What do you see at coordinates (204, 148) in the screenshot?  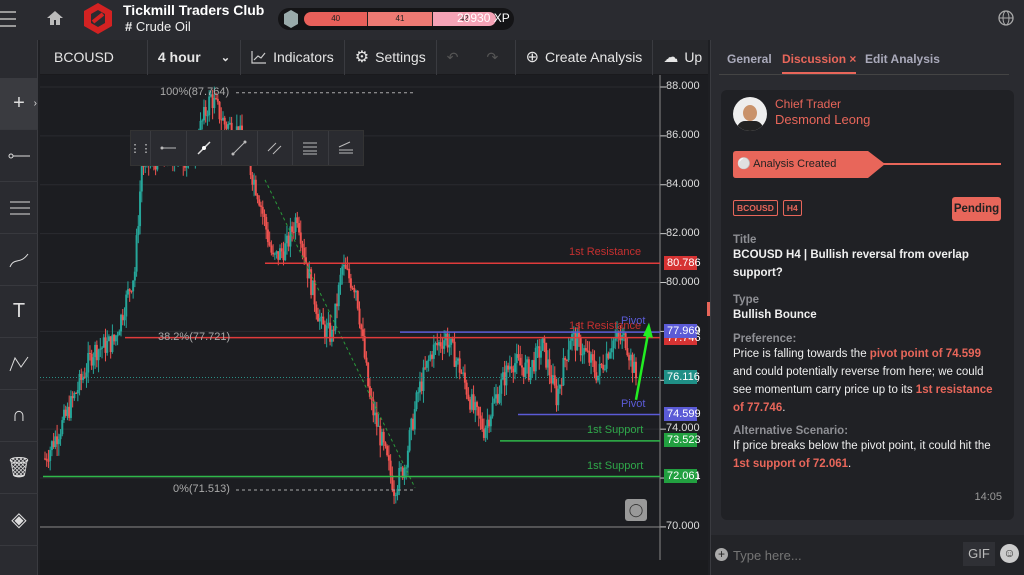 I see `trend-line-selected-button` at bounding box center [204, 148].